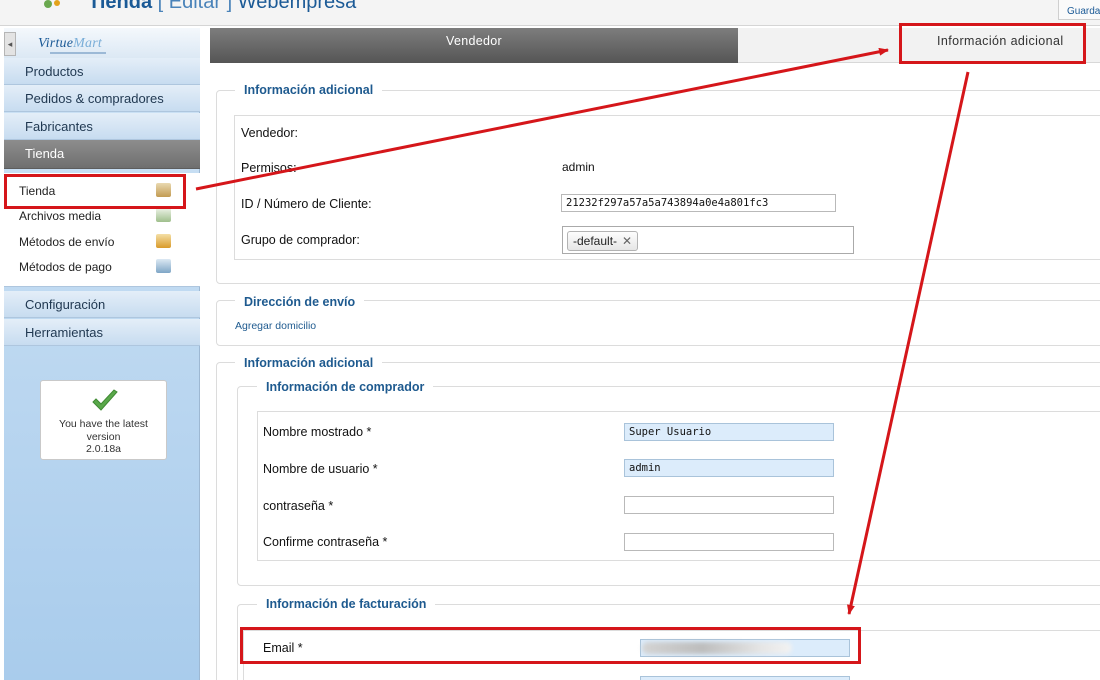 Image resolution: width=1100 pixels, height=680 pixels. Describe the element at coordinates (627, 241) in the screenshot. I see `remove-chip-icon: ✕` at that location.